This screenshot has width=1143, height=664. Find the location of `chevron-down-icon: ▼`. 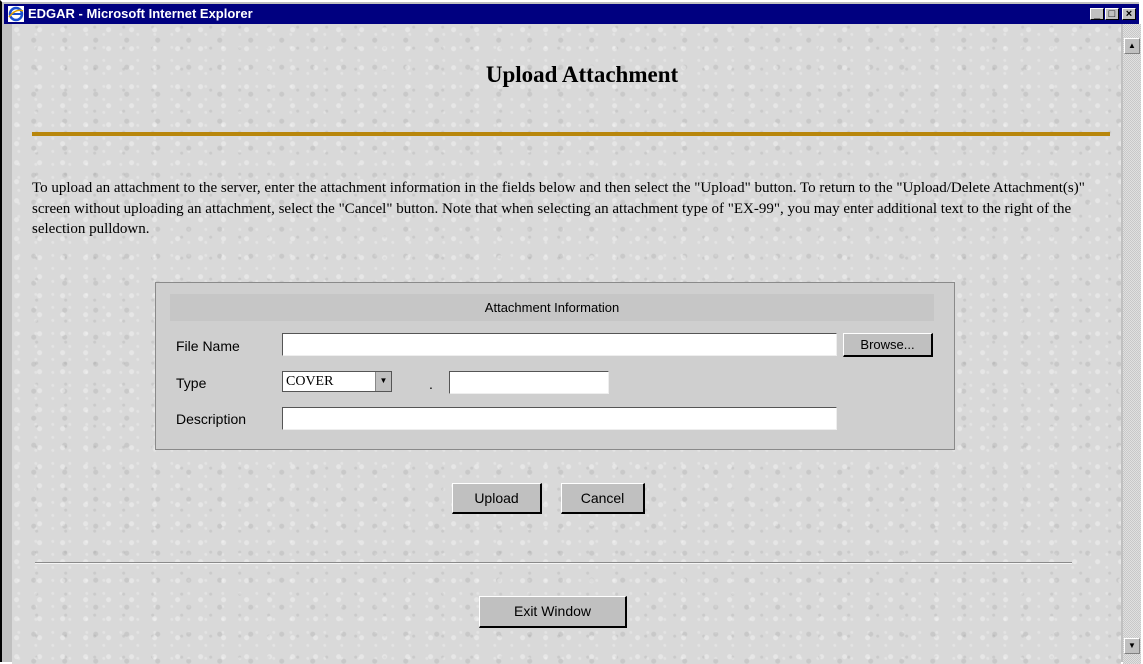

chevron-down-icon: ▼ is located at coordinates (383, 381).